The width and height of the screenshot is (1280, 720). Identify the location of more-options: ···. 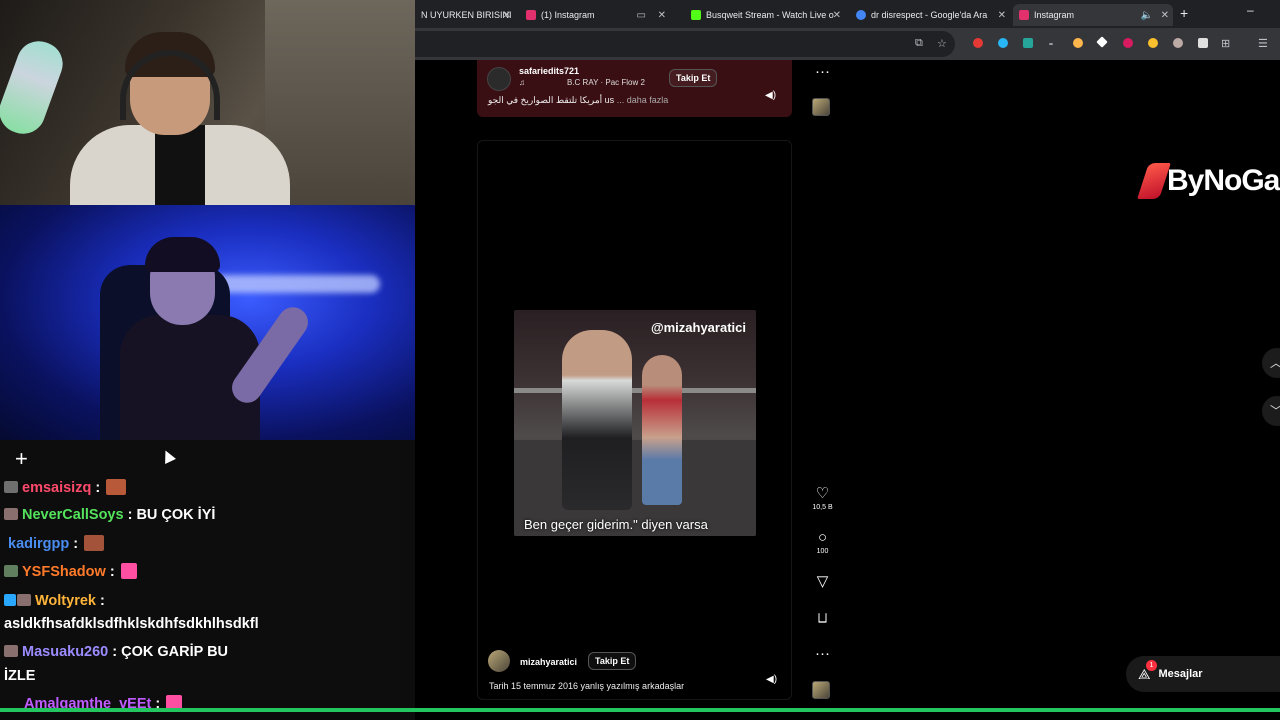
(822, 654).